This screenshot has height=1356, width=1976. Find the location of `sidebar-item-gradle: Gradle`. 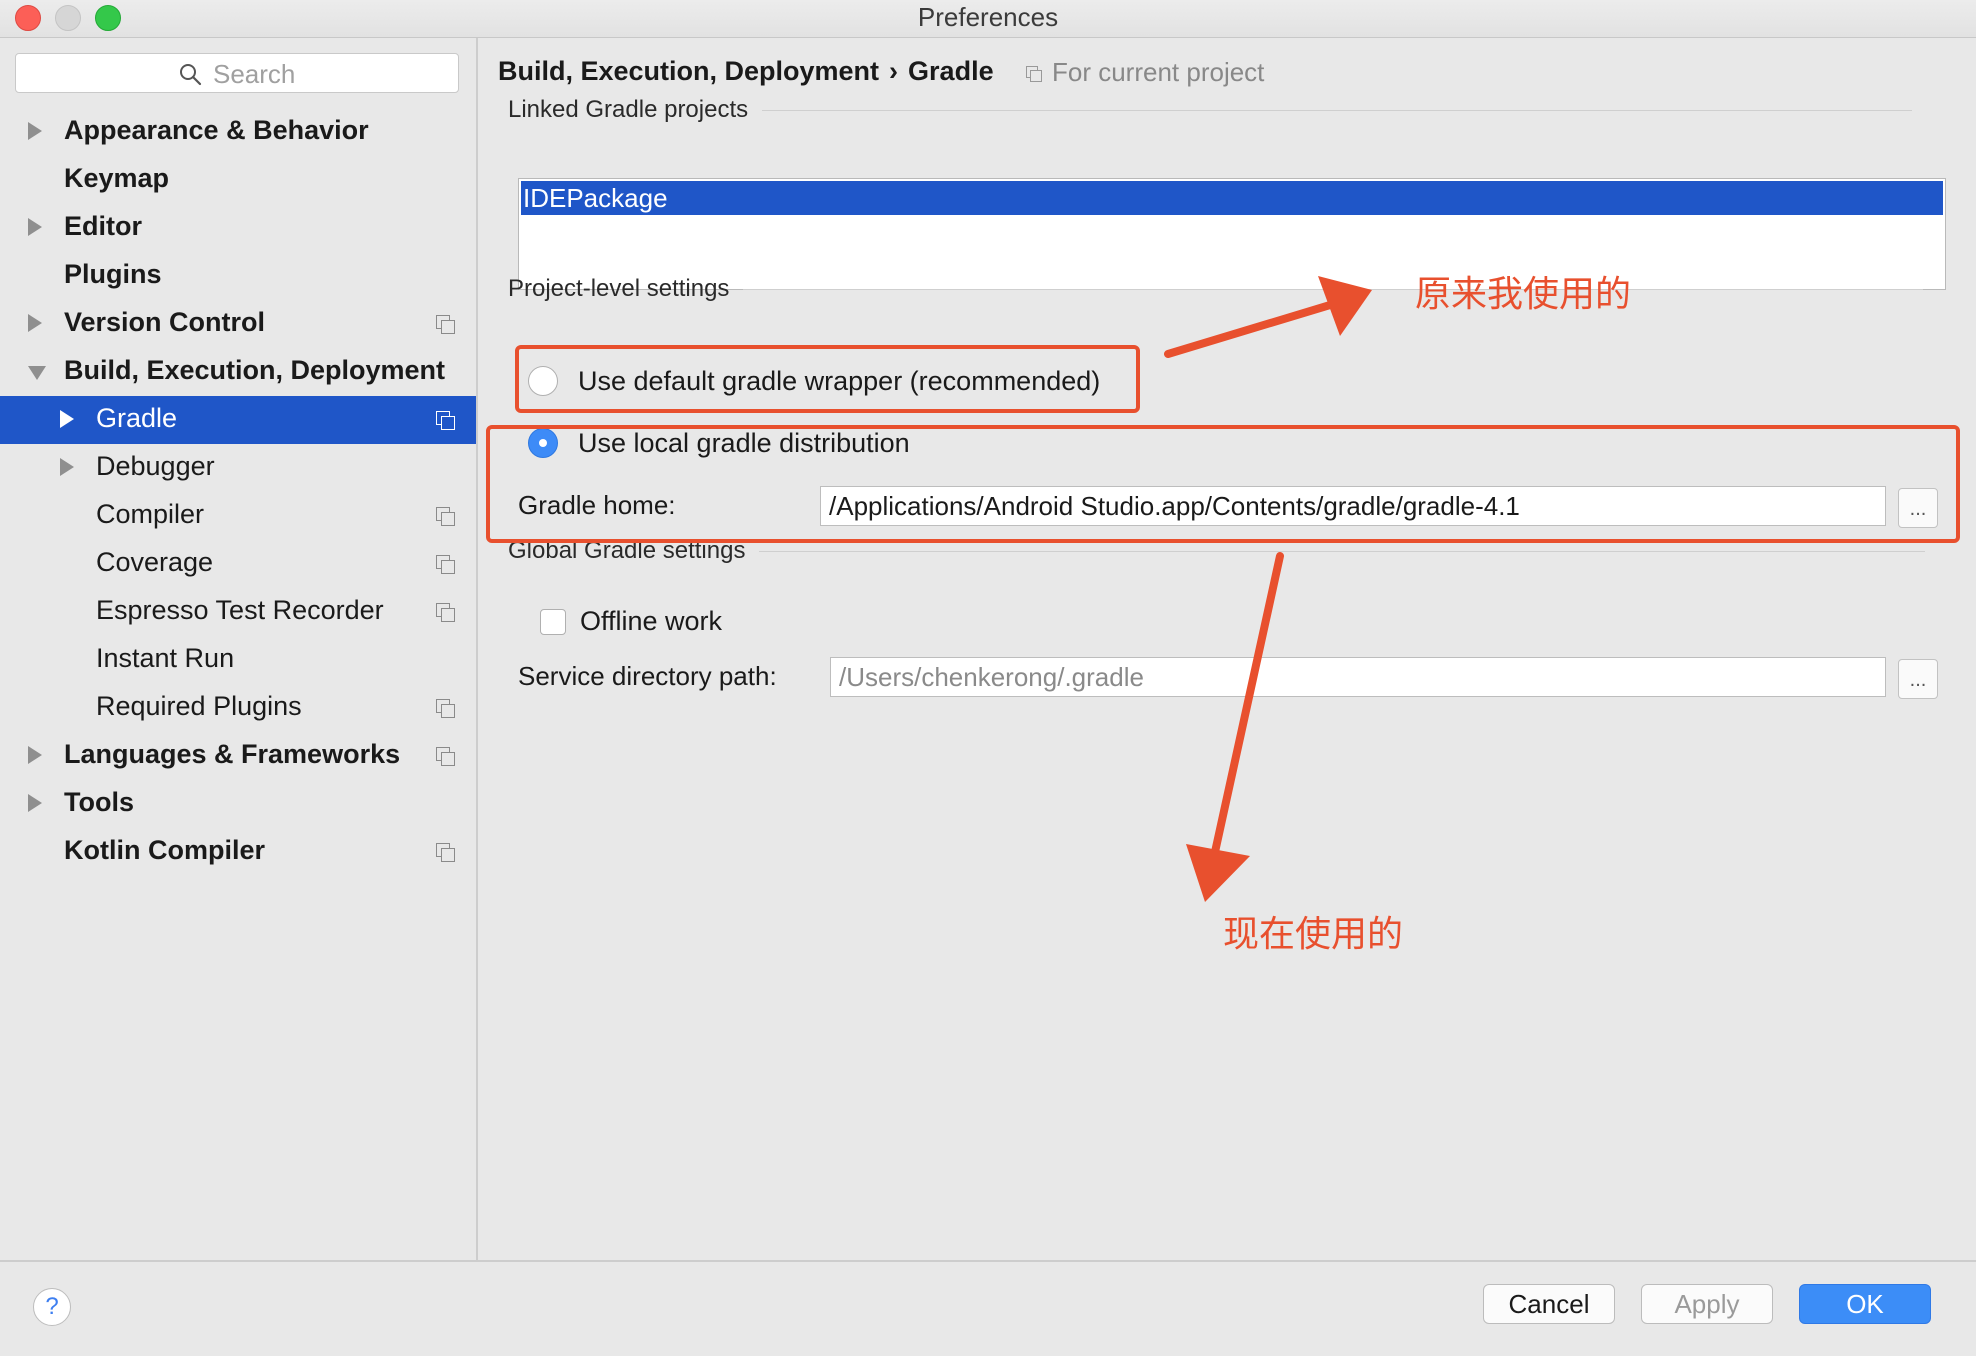

sidebar-item-gradle: Gradle is located at coordinates (238, 420).